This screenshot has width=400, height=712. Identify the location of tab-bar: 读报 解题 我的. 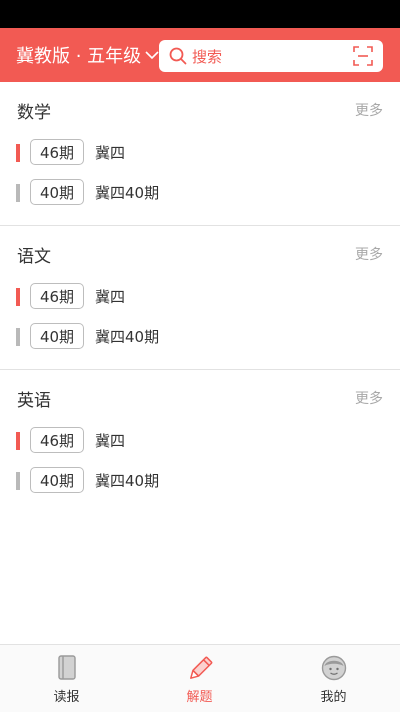
(200, 678).